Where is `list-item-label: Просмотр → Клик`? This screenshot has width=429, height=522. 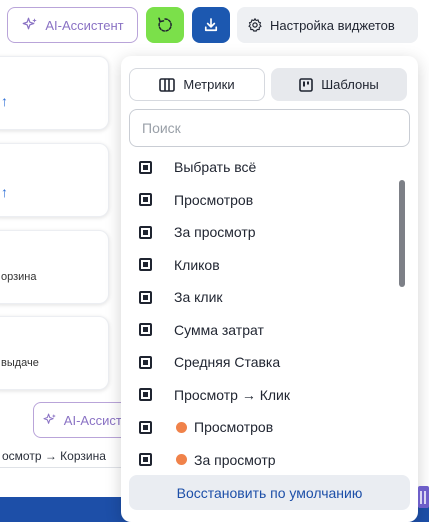
list-item-label: Просмотр → Клик is located at coordinates (232, 394).